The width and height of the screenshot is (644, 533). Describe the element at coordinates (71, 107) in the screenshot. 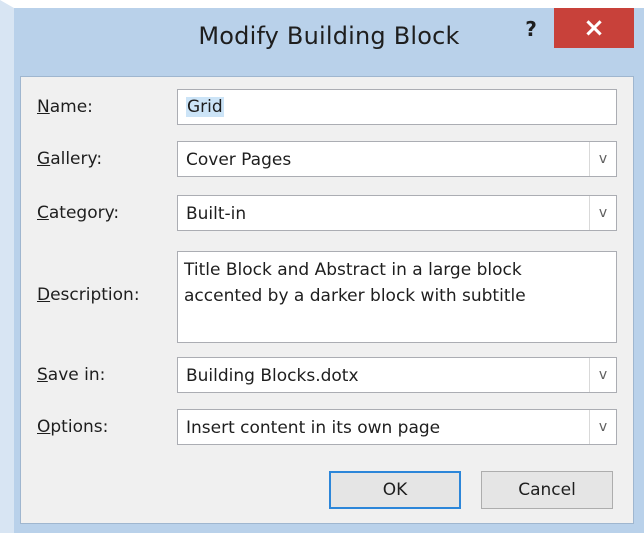

I see `name-label-text: ame:` at that location.